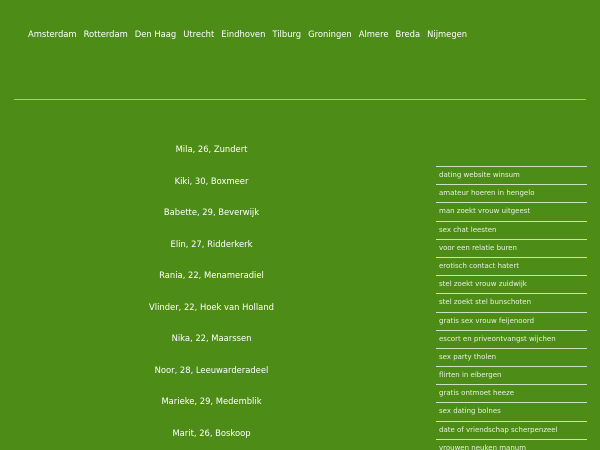 Image resolution: width=600 pixels, height=450 pixels. I want to click on profile-item: Nika, 22, Maarssen, so click(211, 348).